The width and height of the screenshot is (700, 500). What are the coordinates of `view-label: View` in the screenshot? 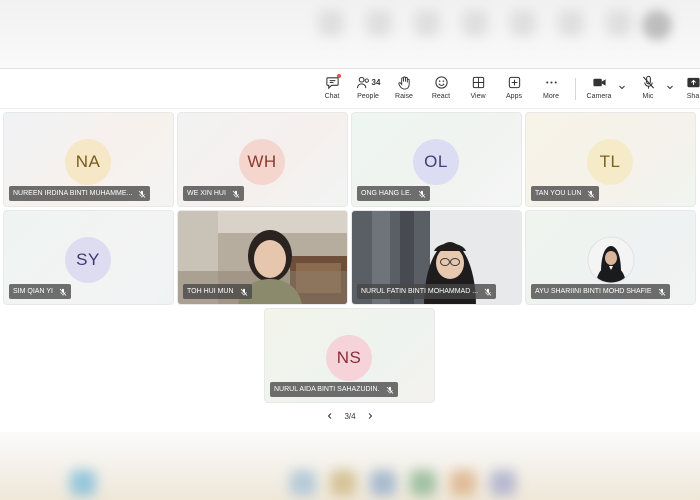 It's located at (478, 96).